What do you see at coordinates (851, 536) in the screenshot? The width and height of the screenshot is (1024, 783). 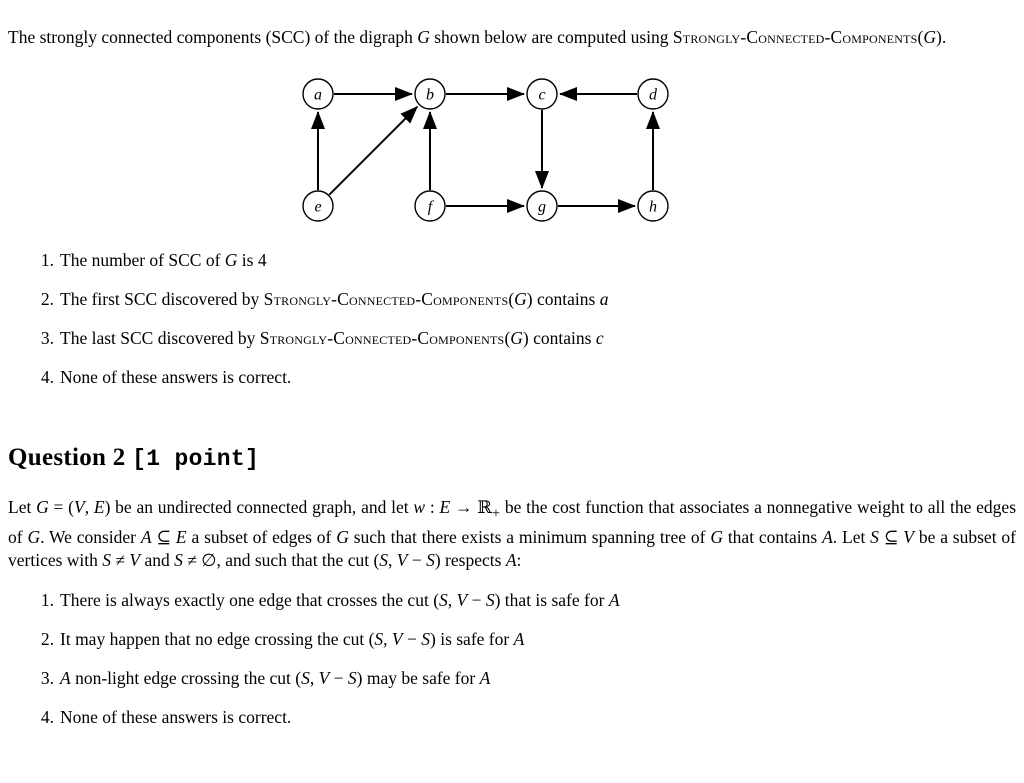 I see `question2-body-text: . Let` at bounding box center [851, 536].